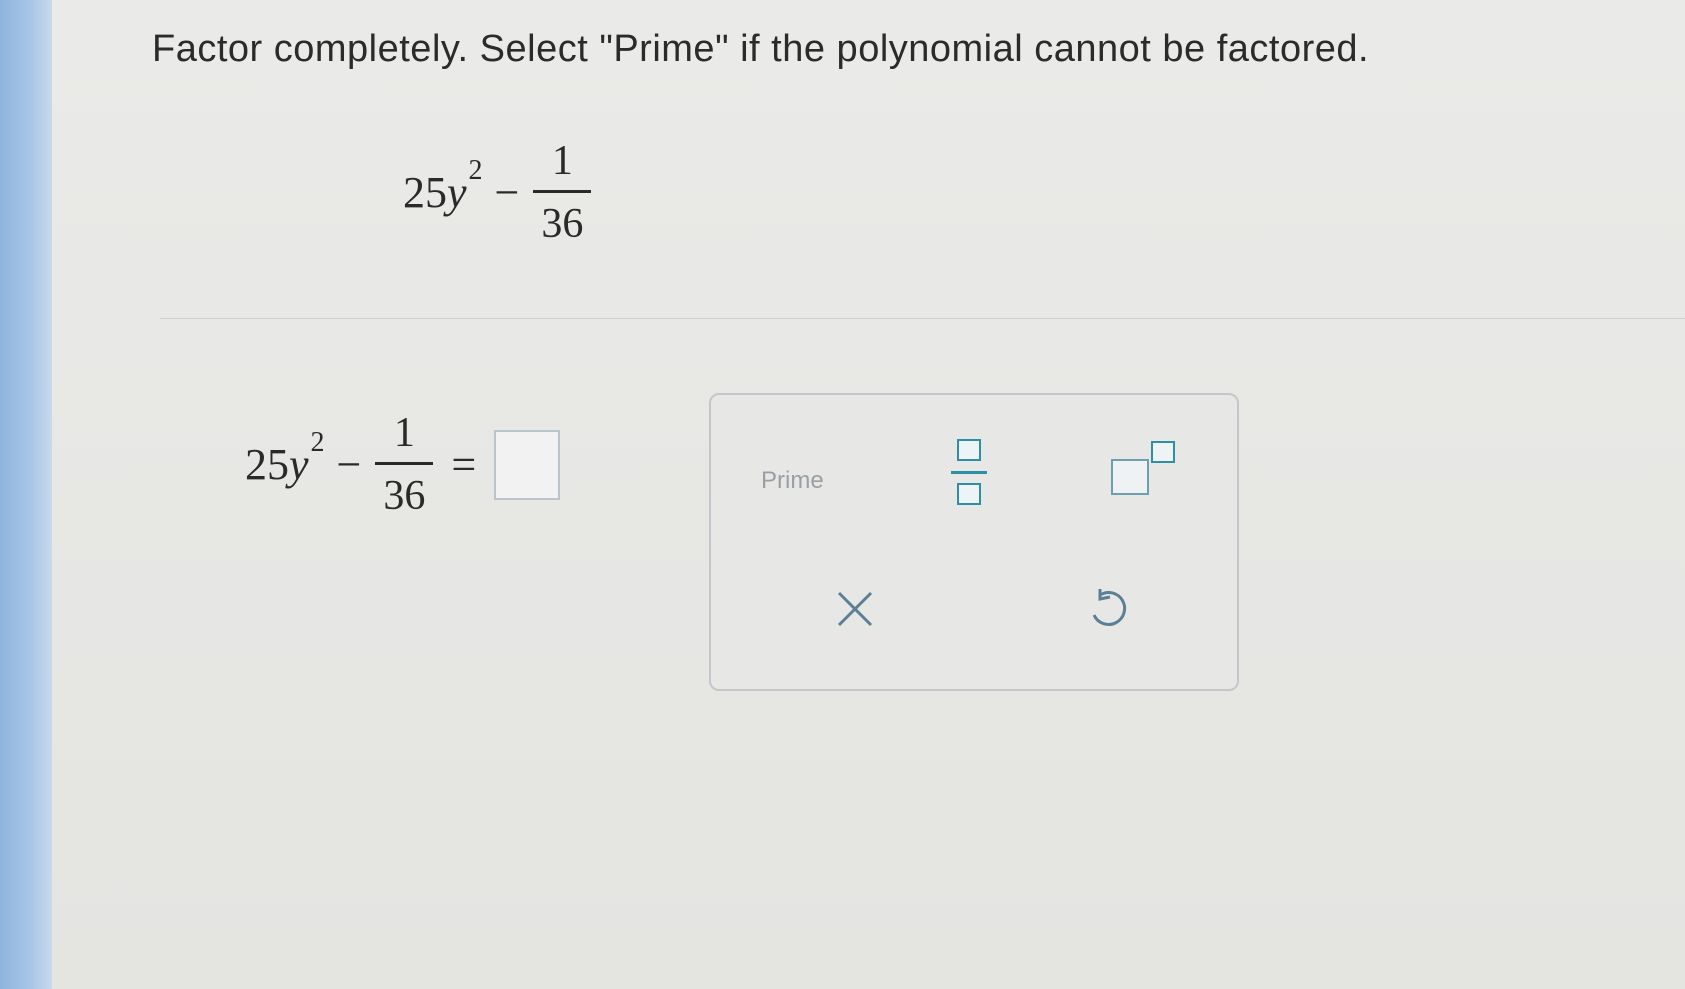  I want to click on answer-expression: 25 y 2 − 1 36 =, so click(403, 464).